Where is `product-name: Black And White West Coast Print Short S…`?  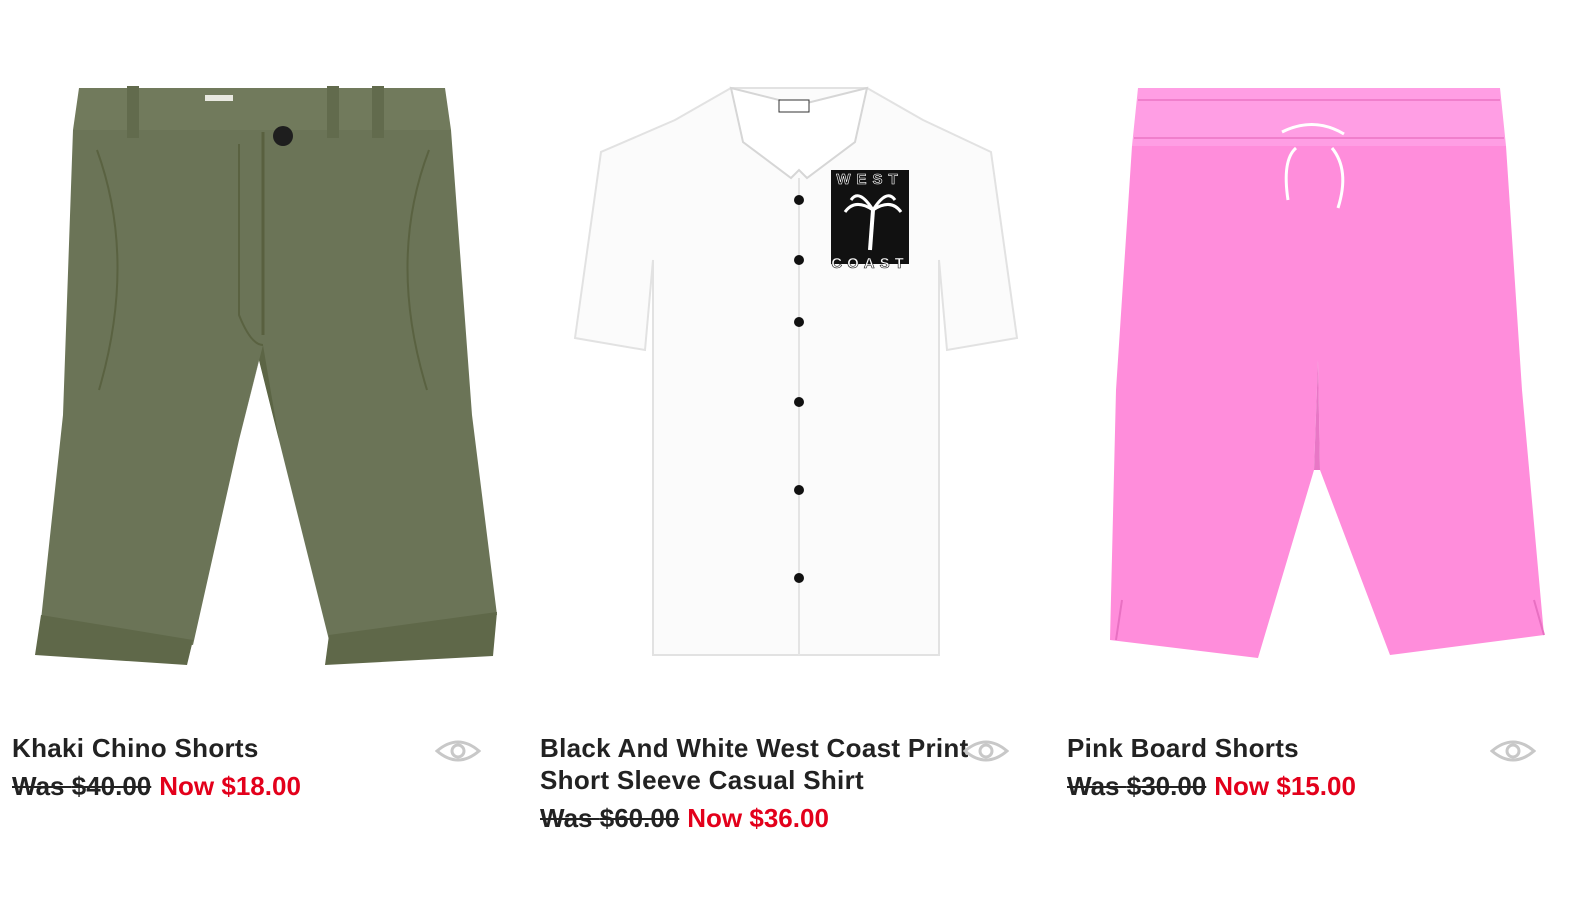 product-name: Black And White West Coast Print Short S… is located at coordinates (755, 764).